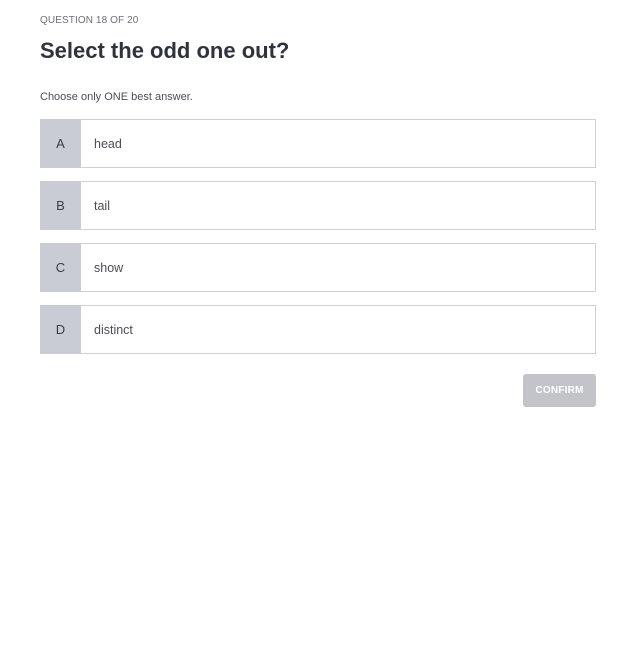 This screenshot has width=644, height=657. Describe the element at coordinates (60, 205) in the screenshot. I see `option-letter: B` at that location.